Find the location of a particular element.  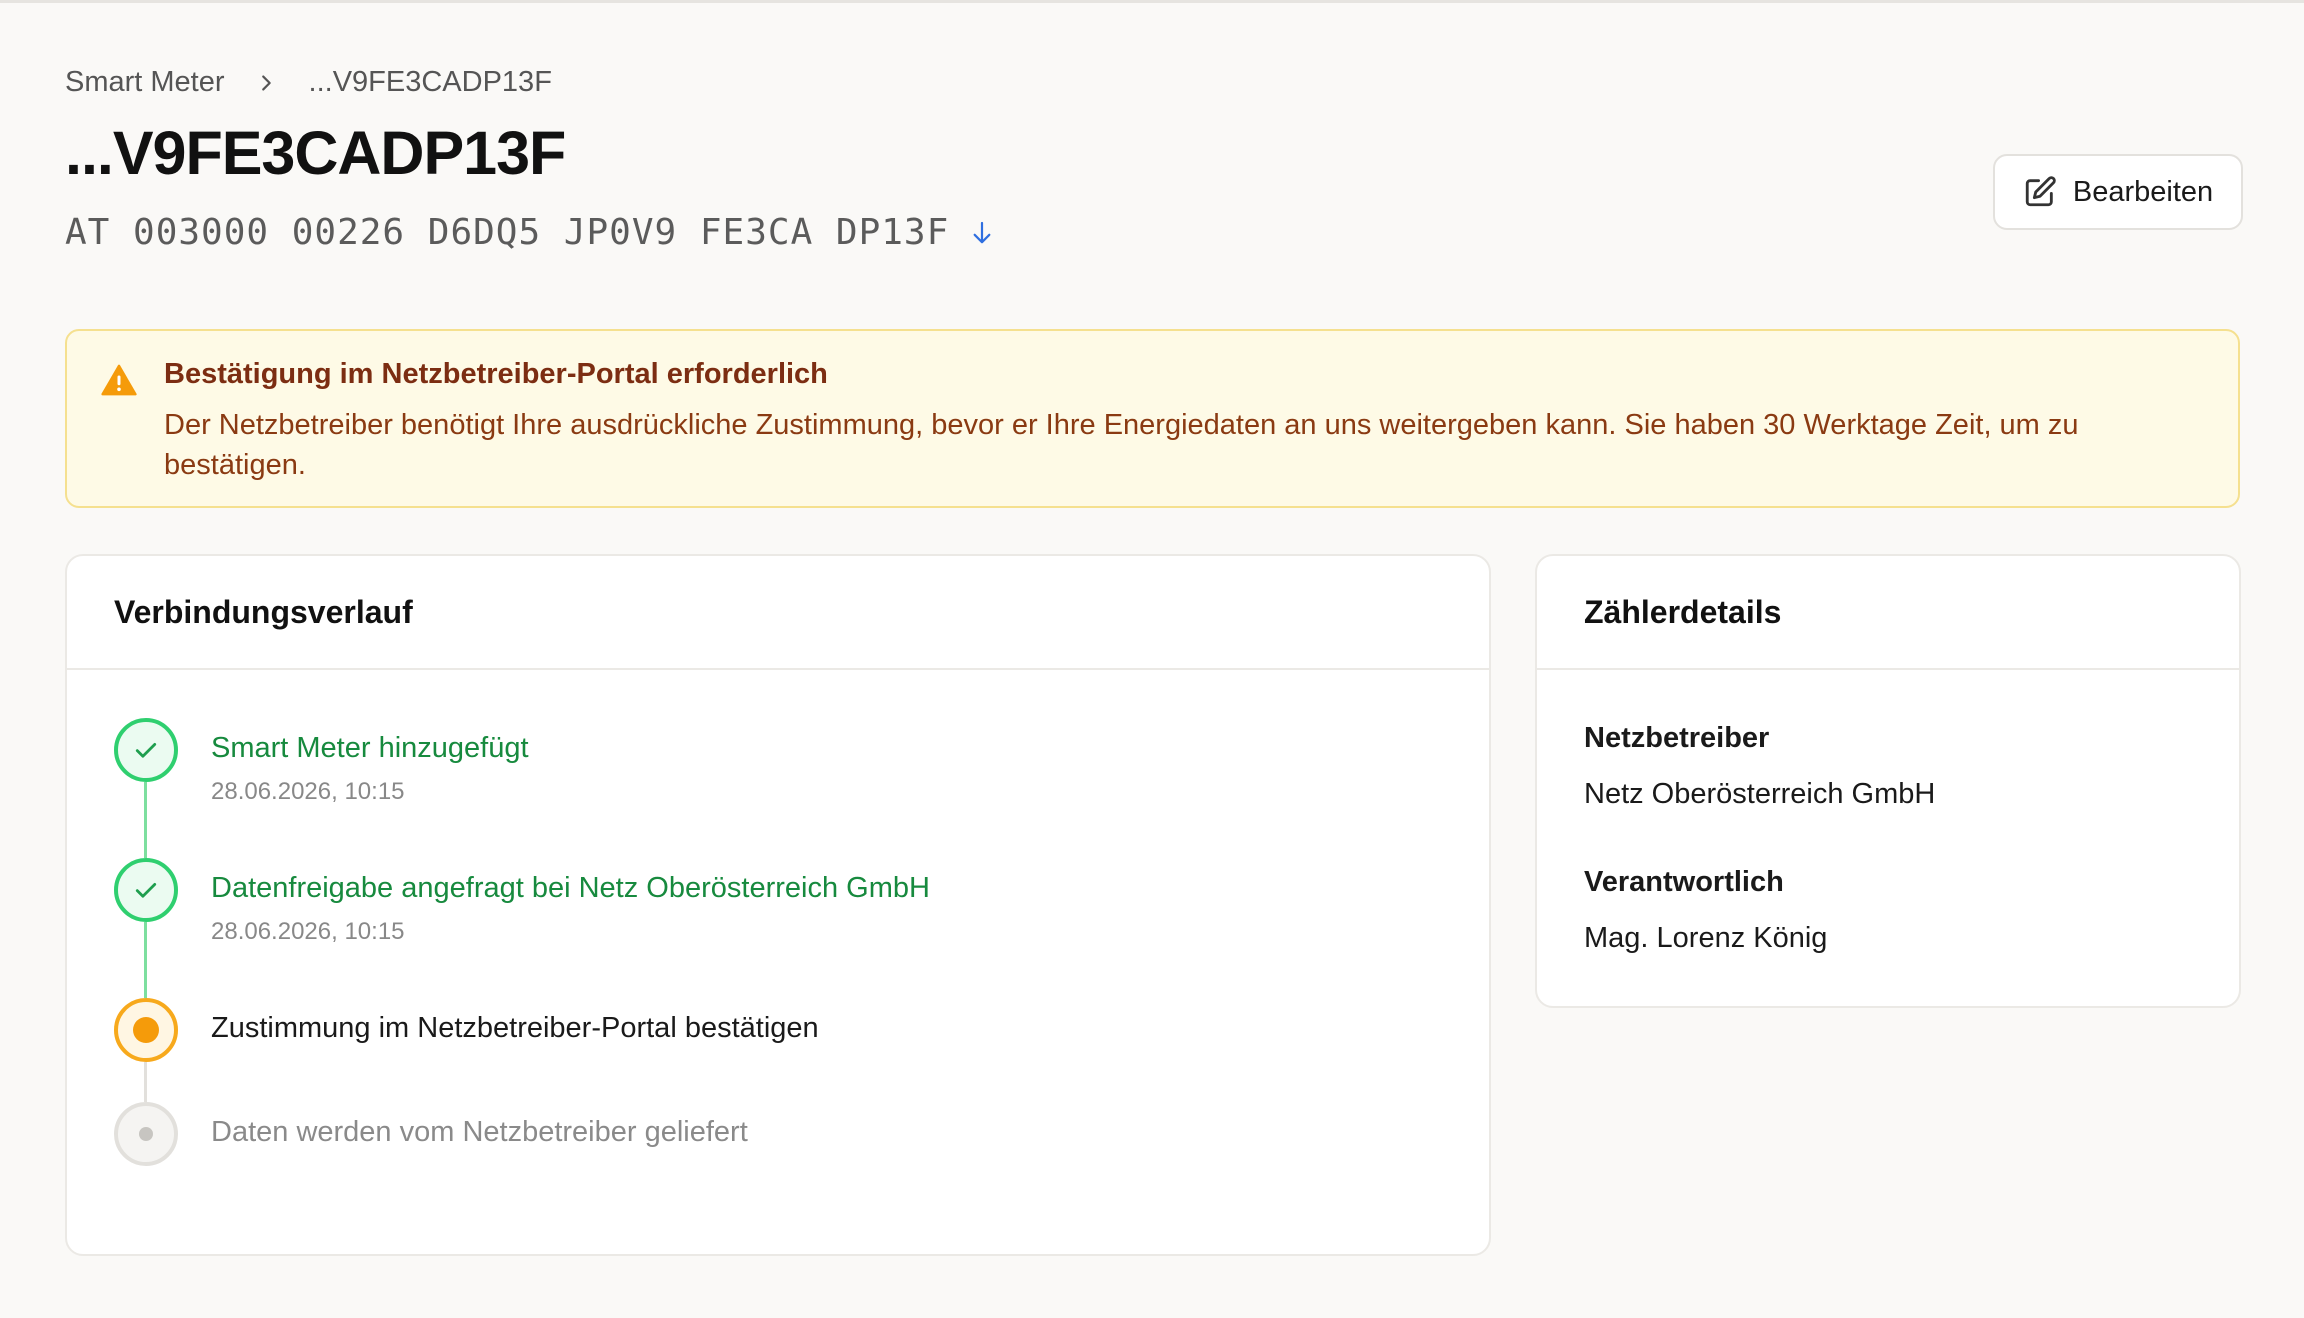

edit-button-label: Bearbeiten is located at coordinates (2143, 191).